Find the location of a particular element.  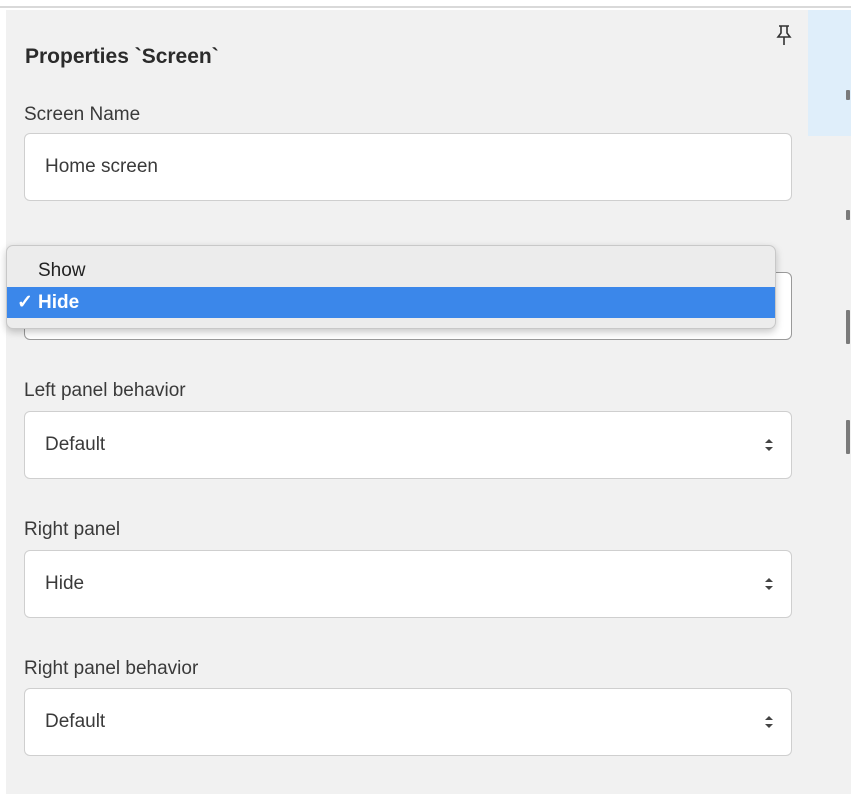

top-divider is located at coordinates (425, 4).